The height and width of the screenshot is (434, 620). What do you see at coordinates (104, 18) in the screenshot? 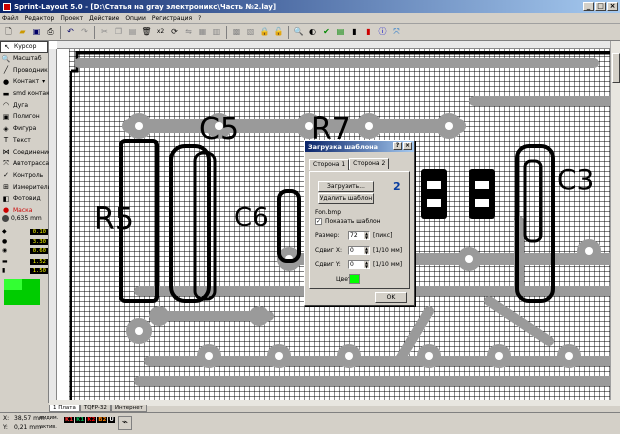
I see `menu-action: Действие` at bounding box center [104, 18].